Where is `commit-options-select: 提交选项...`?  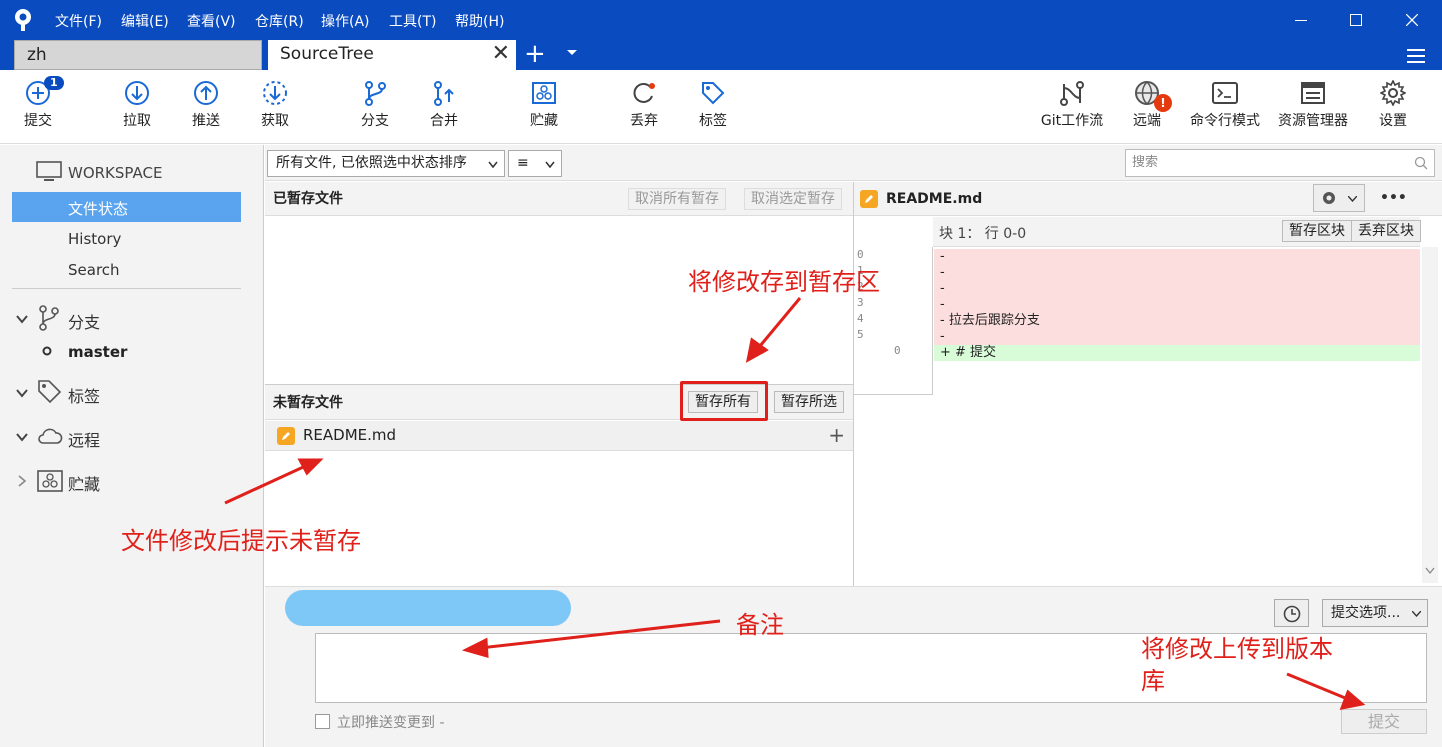
commit-options-select: 提交选项... is located at coordinates (1375, 613).